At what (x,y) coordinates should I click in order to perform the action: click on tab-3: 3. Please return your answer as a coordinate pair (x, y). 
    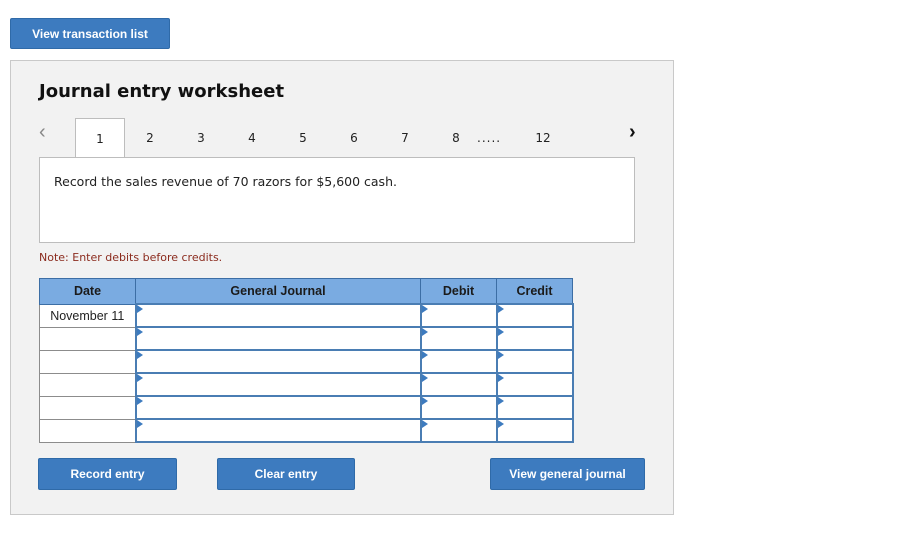
    Looking at the image, I should click on (201, 138).